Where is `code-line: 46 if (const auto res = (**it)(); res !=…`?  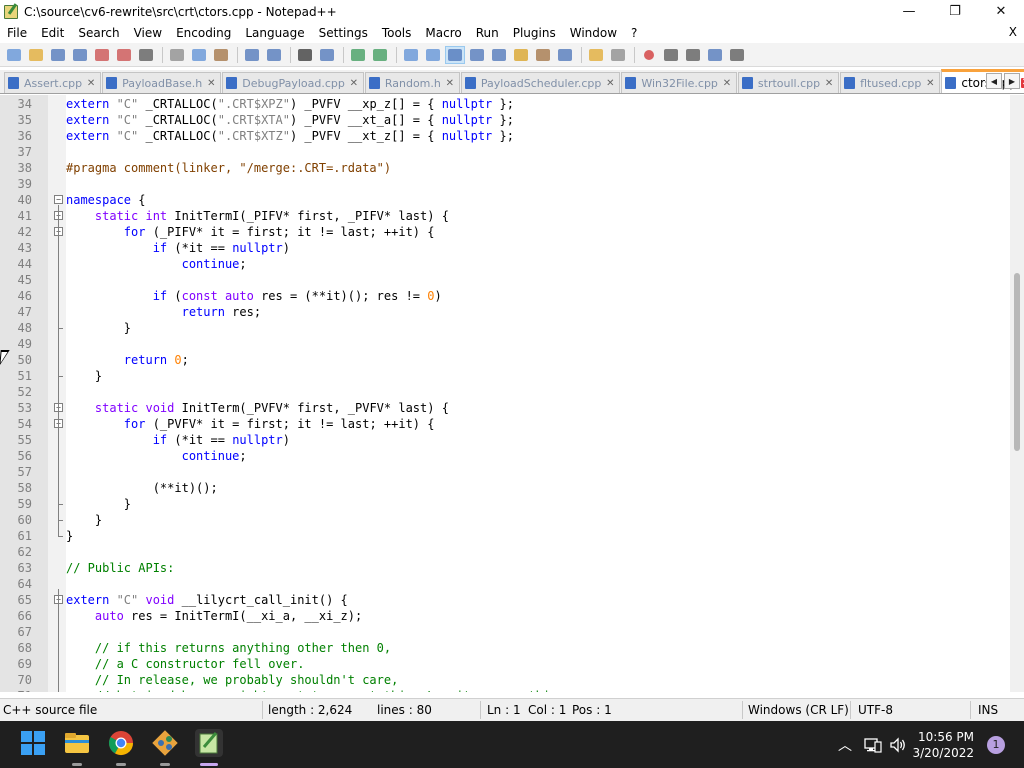
code-line: 46 if (const auto res = (**it)(); res !=… is located at coordinates (505, 296).